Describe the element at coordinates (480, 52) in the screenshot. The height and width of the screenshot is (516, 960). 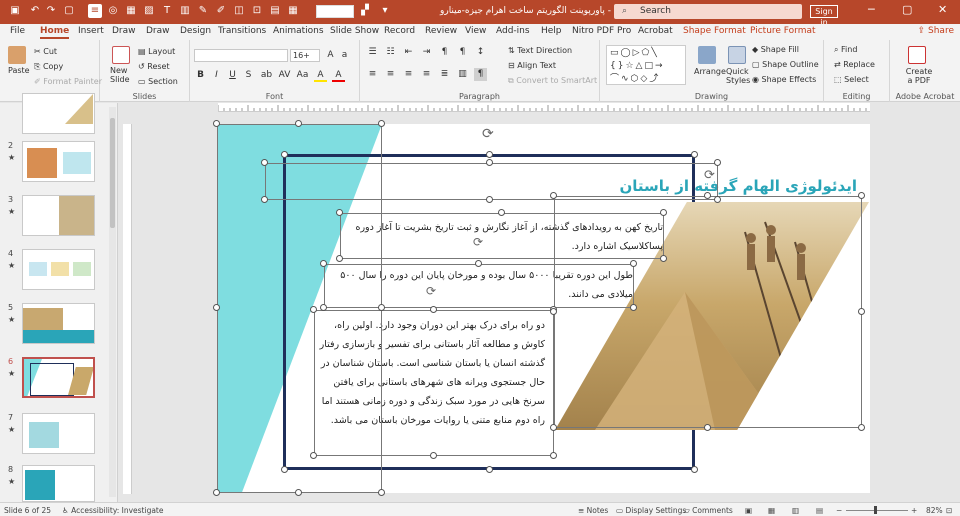
I see `line-spacing-icon: ↕` at that location.